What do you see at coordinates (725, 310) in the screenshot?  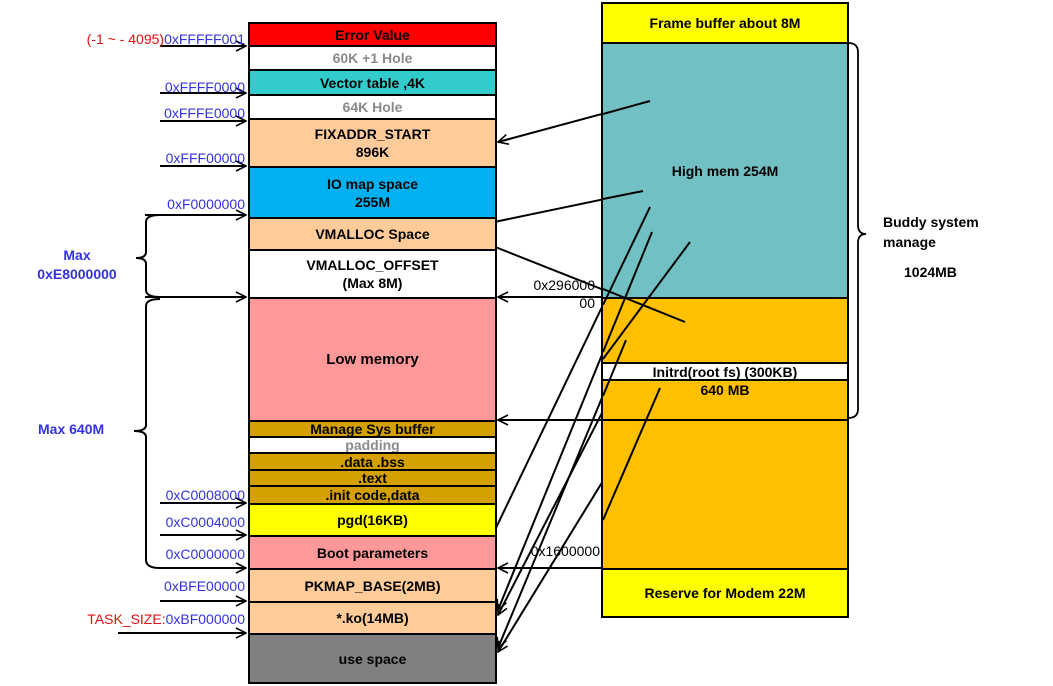 I see `connector-overlay-top` at bounding box center [725, 310].